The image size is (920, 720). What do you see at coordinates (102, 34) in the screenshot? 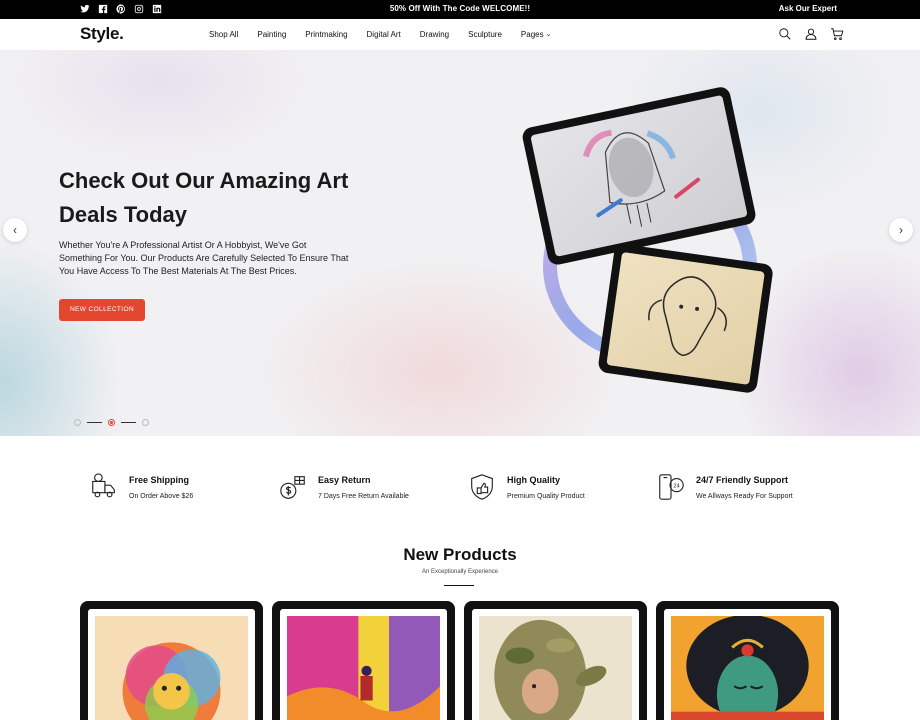
I see `logo: Style.` at bounding box center [102, 34].